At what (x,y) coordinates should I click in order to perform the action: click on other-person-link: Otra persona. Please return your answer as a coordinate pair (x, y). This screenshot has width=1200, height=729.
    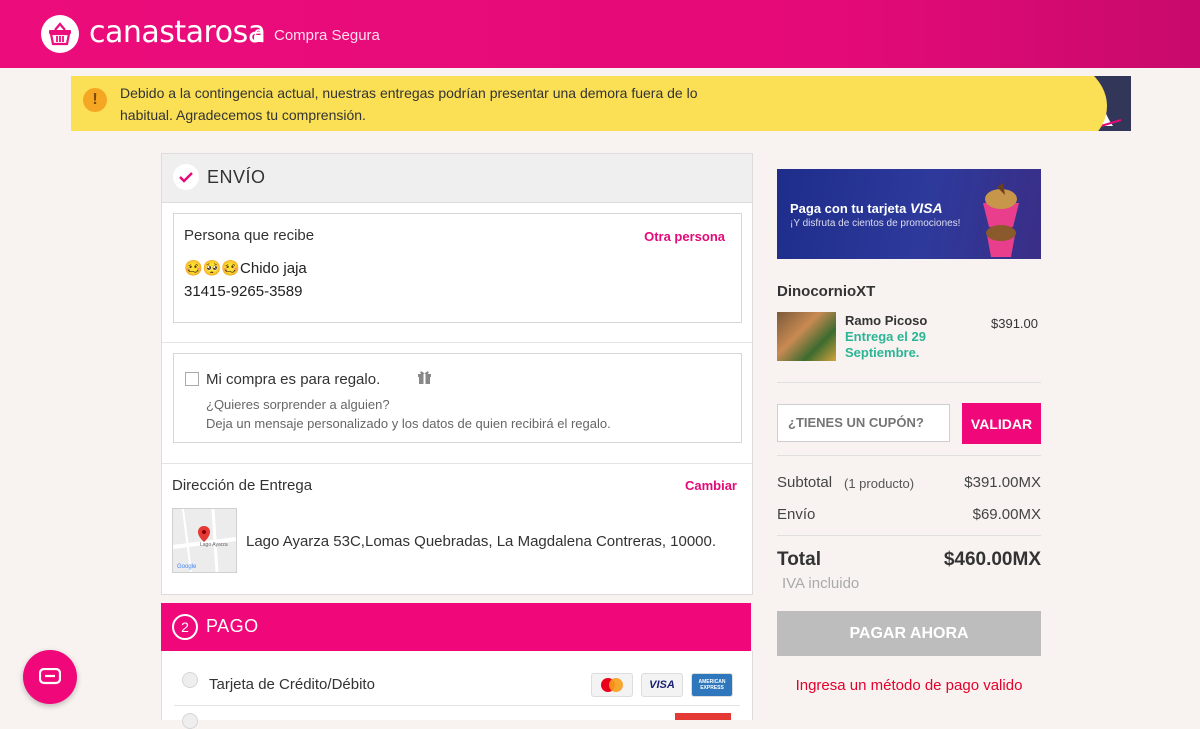
    Looking at the image, I should click on (684, 236).